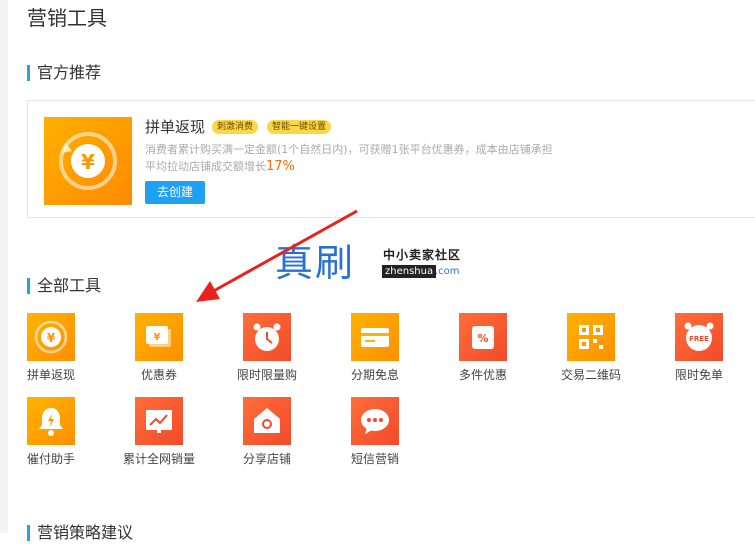  I want to click on tool-item-installment: 分期免息, so click(375, 351).